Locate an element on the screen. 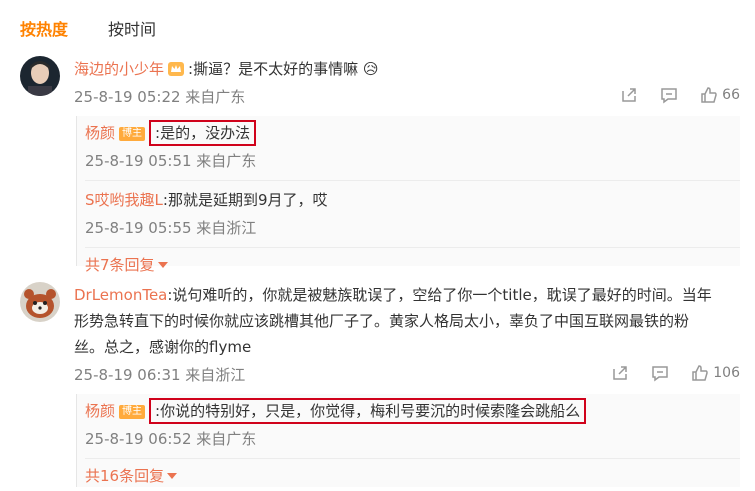 This screenshot has height=491, width=755. like-count: 66 is located at coordinates (731, 95).